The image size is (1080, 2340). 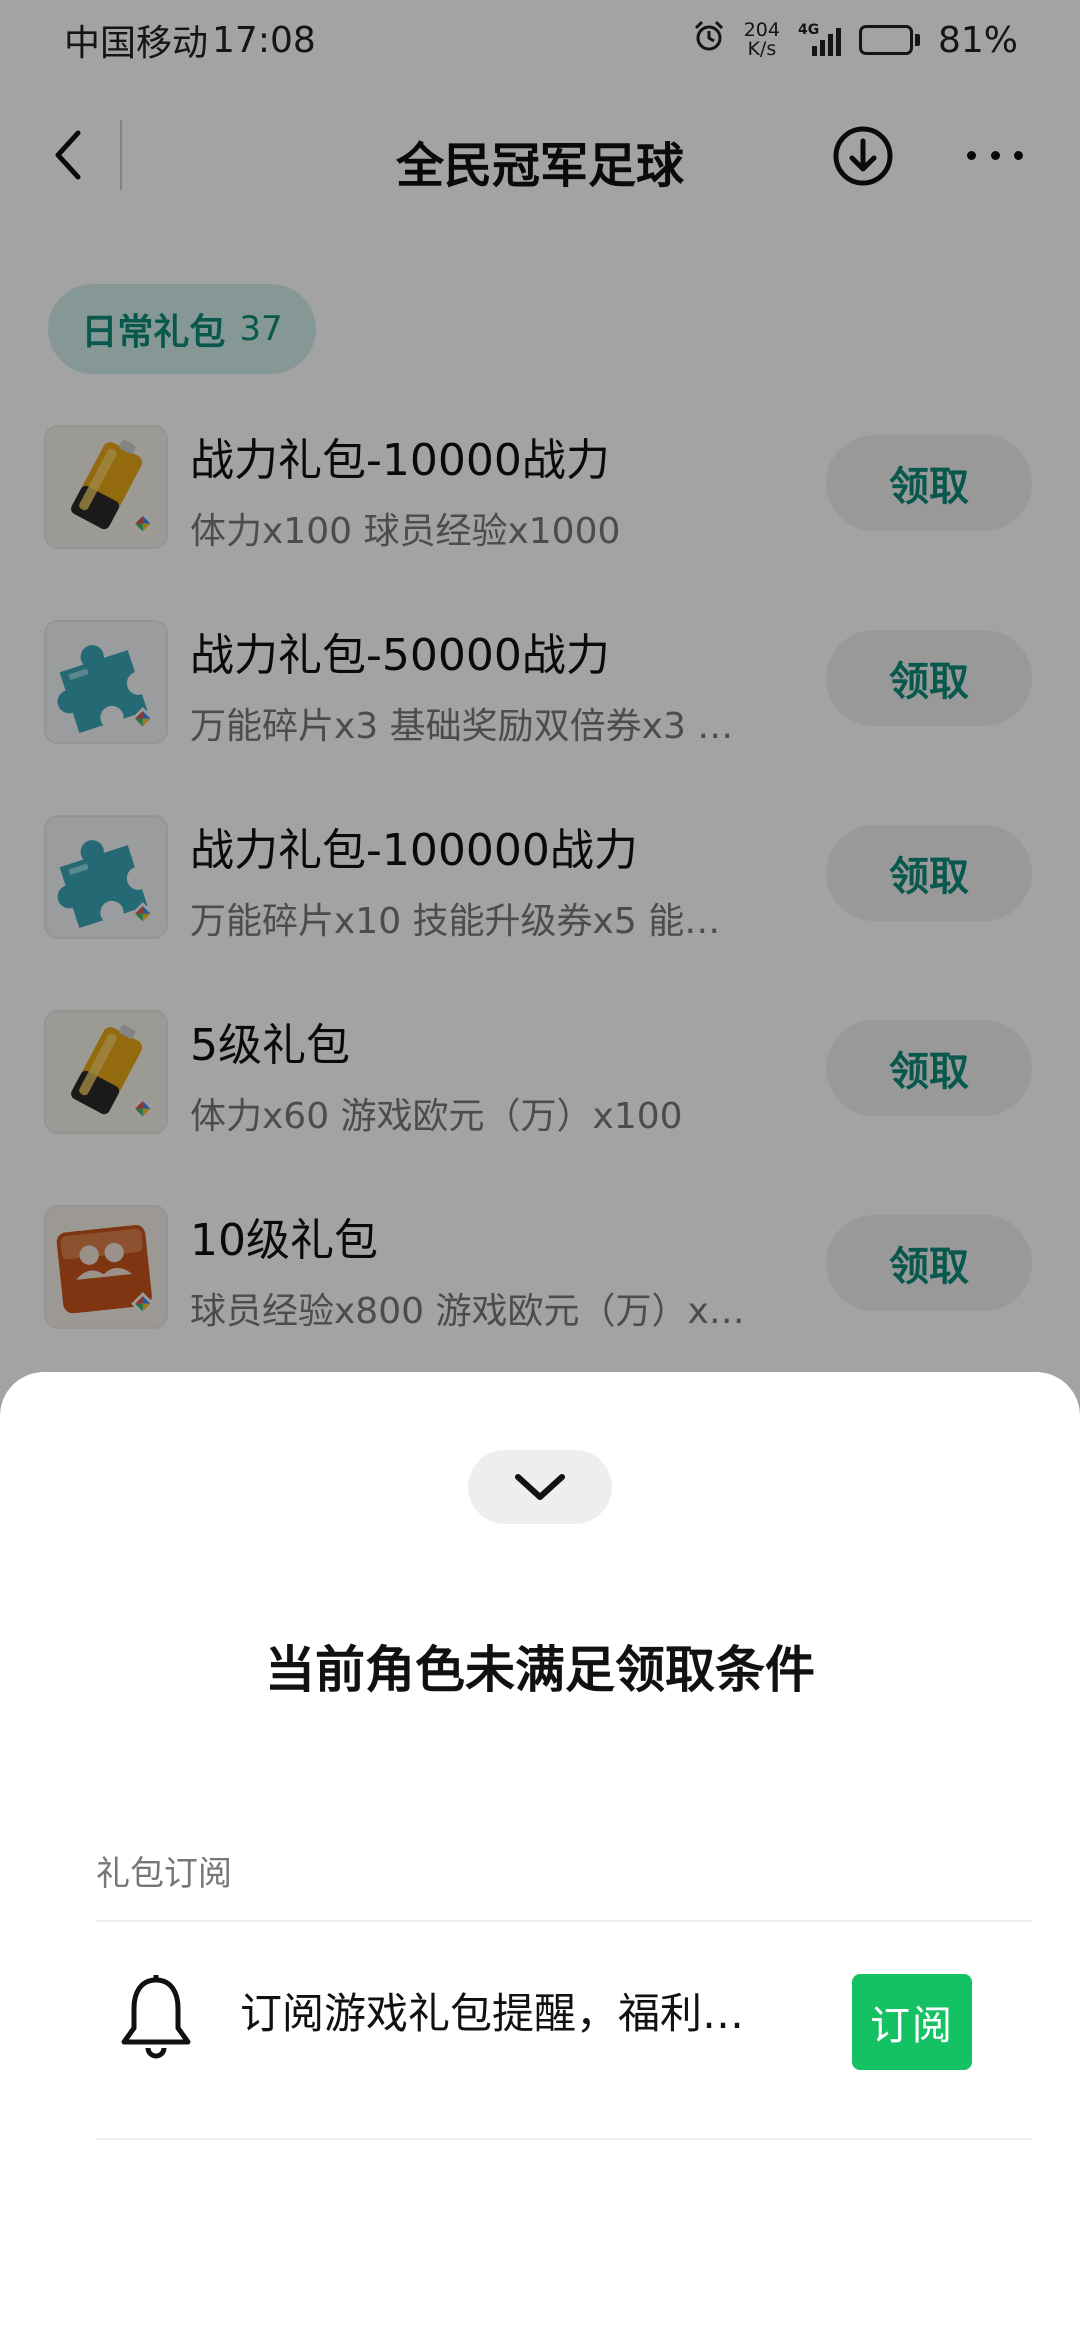 What do you see at coordinates (156, 2017) in the screenshot?
I see `bell-icon` at bounding box center [156, 2017].